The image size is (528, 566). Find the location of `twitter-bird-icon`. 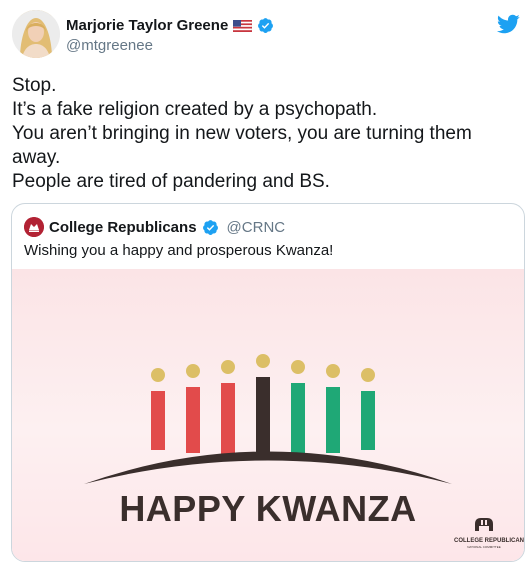

twitter-bird-icon is located at coordinates (508, 24).